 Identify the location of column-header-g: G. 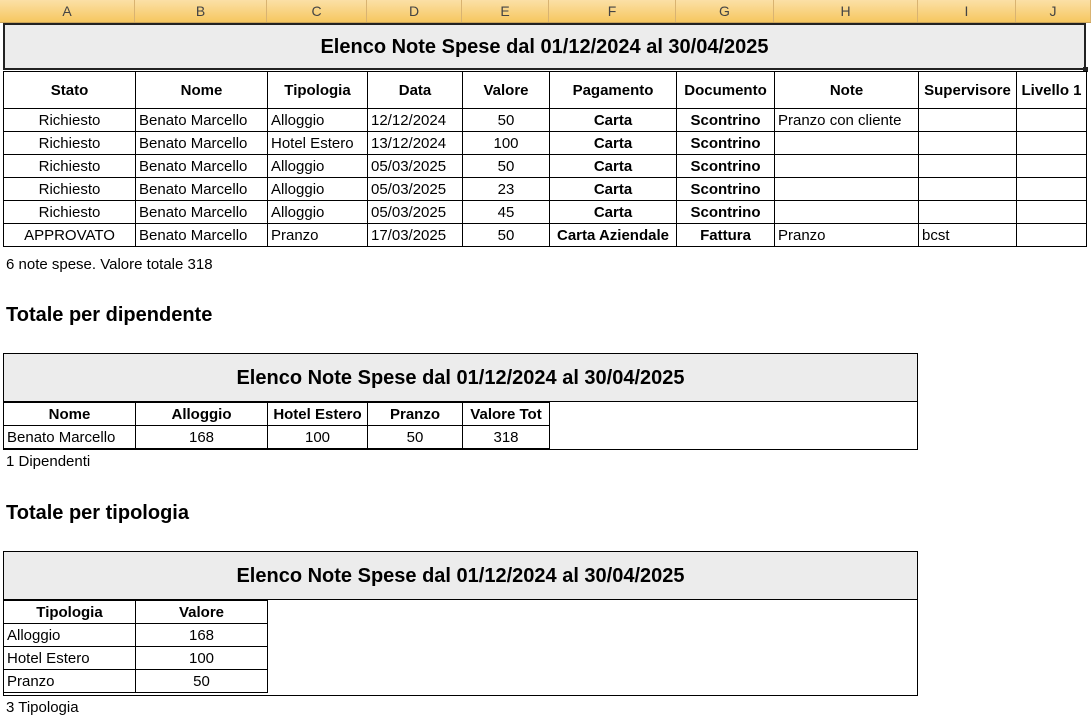
(725, 11).